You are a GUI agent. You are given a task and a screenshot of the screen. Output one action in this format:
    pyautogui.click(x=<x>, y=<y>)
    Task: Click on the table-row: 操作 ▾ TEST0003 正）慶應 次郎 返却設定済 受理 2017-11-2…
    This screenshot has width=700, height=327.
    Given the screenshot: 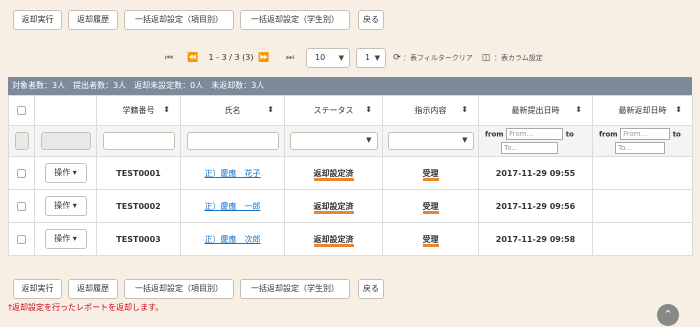 What is the action you would take?
    pyautogui.click(x=350, y=239)
    